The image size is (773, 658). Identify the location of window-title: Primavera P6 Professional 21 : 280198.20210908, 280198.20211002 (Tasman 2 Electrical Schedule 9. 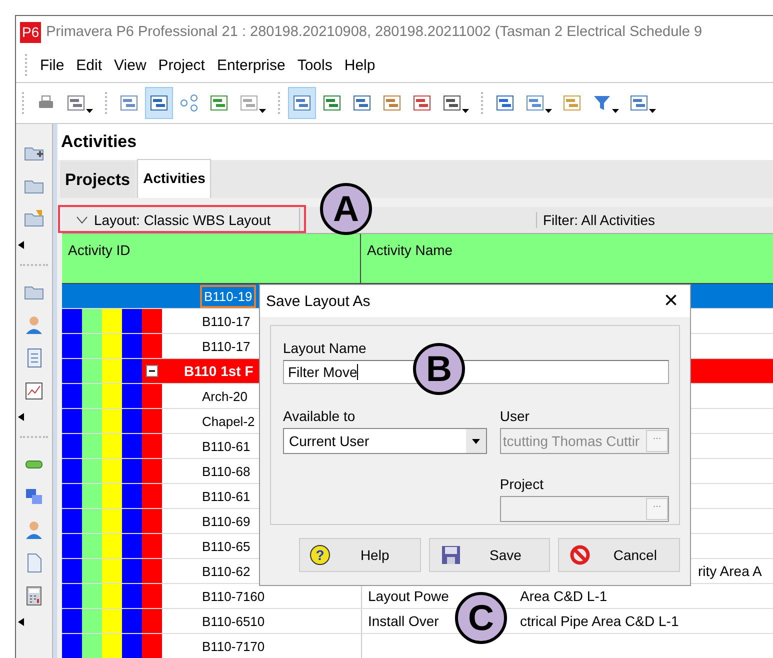
(374, 32).